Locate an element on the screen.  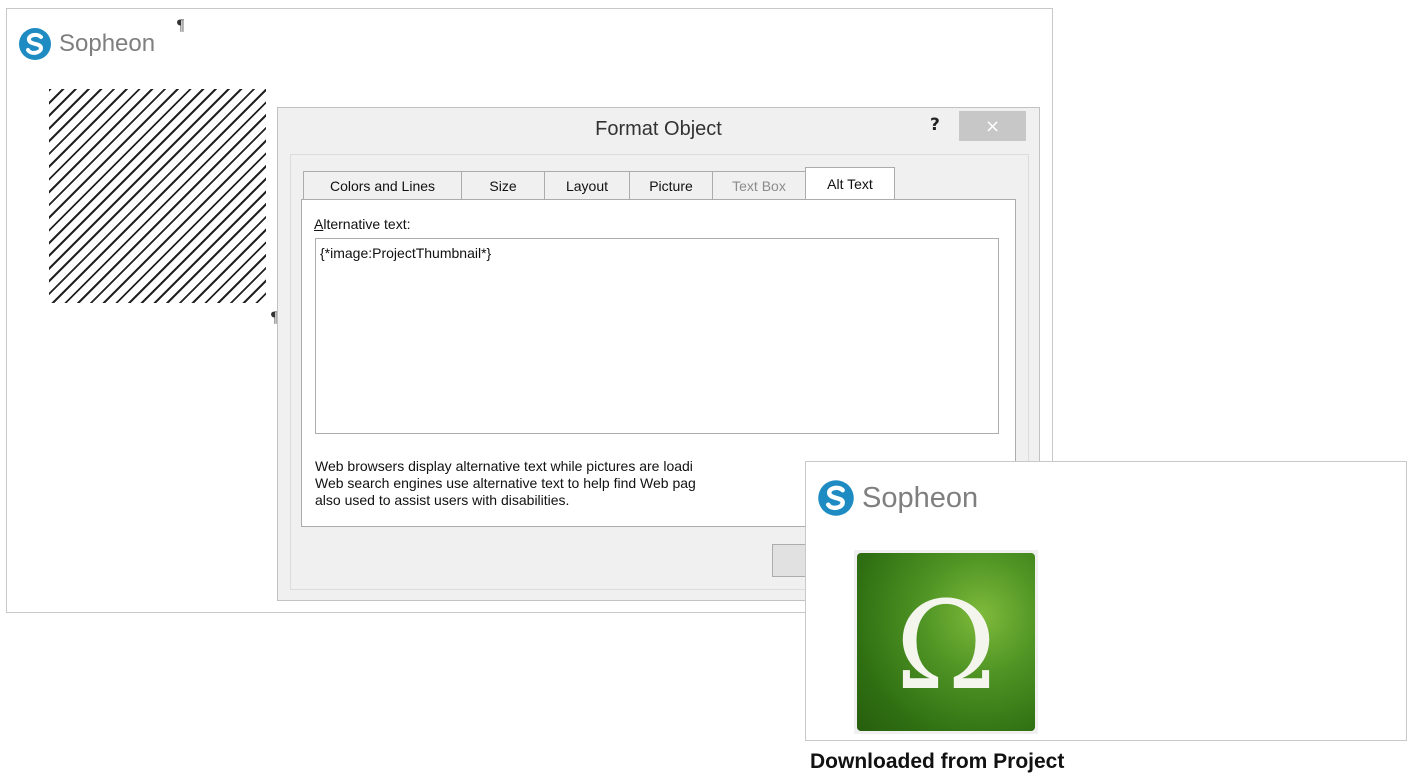
preview-brand-name: Sopheon is located at coordinates (920, 497).